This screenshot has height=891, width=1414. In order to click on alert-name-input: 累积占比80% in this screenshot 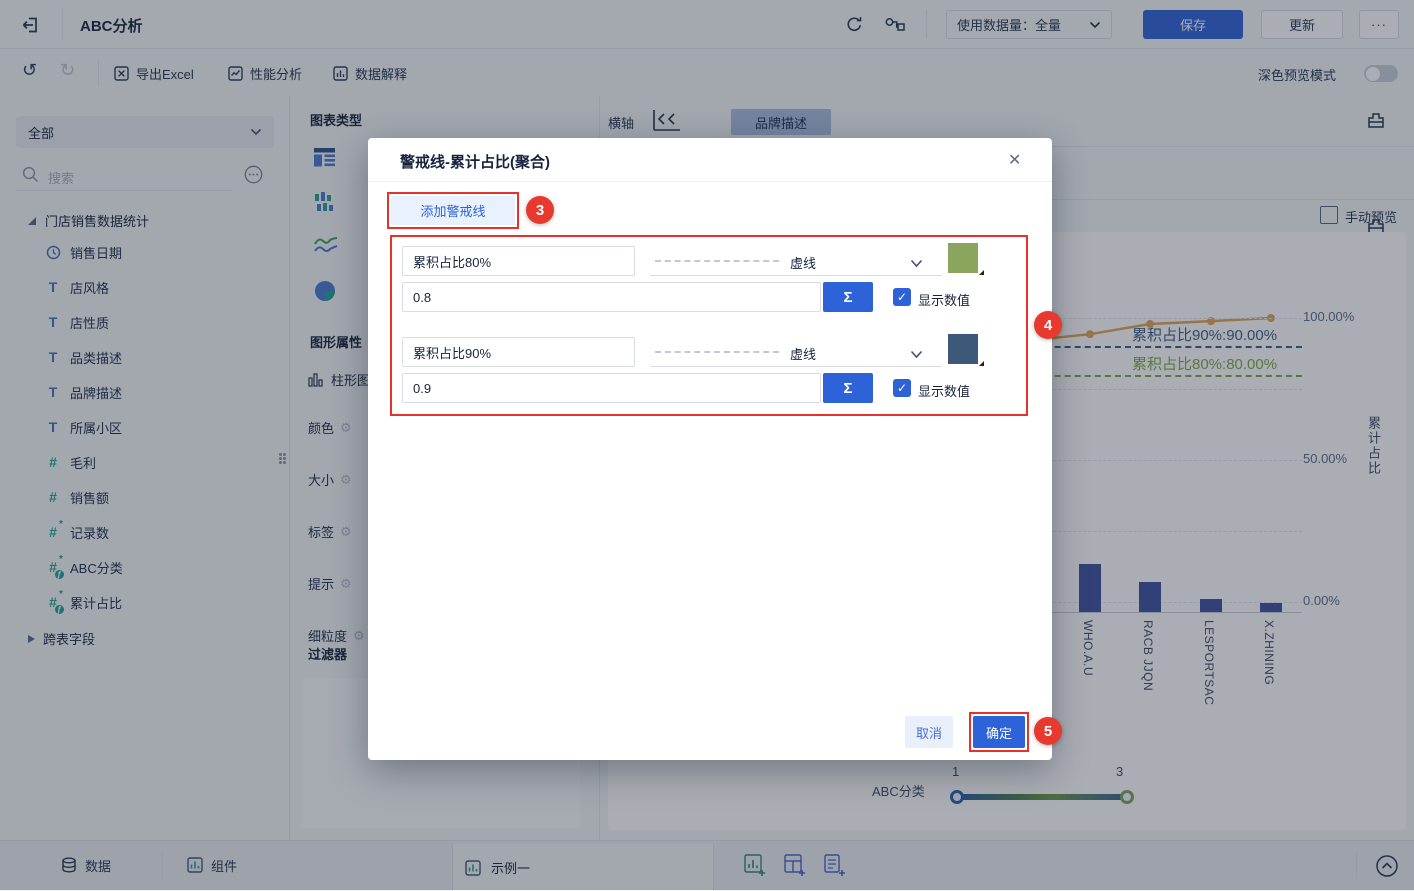, I will do `click(518, 261)`.